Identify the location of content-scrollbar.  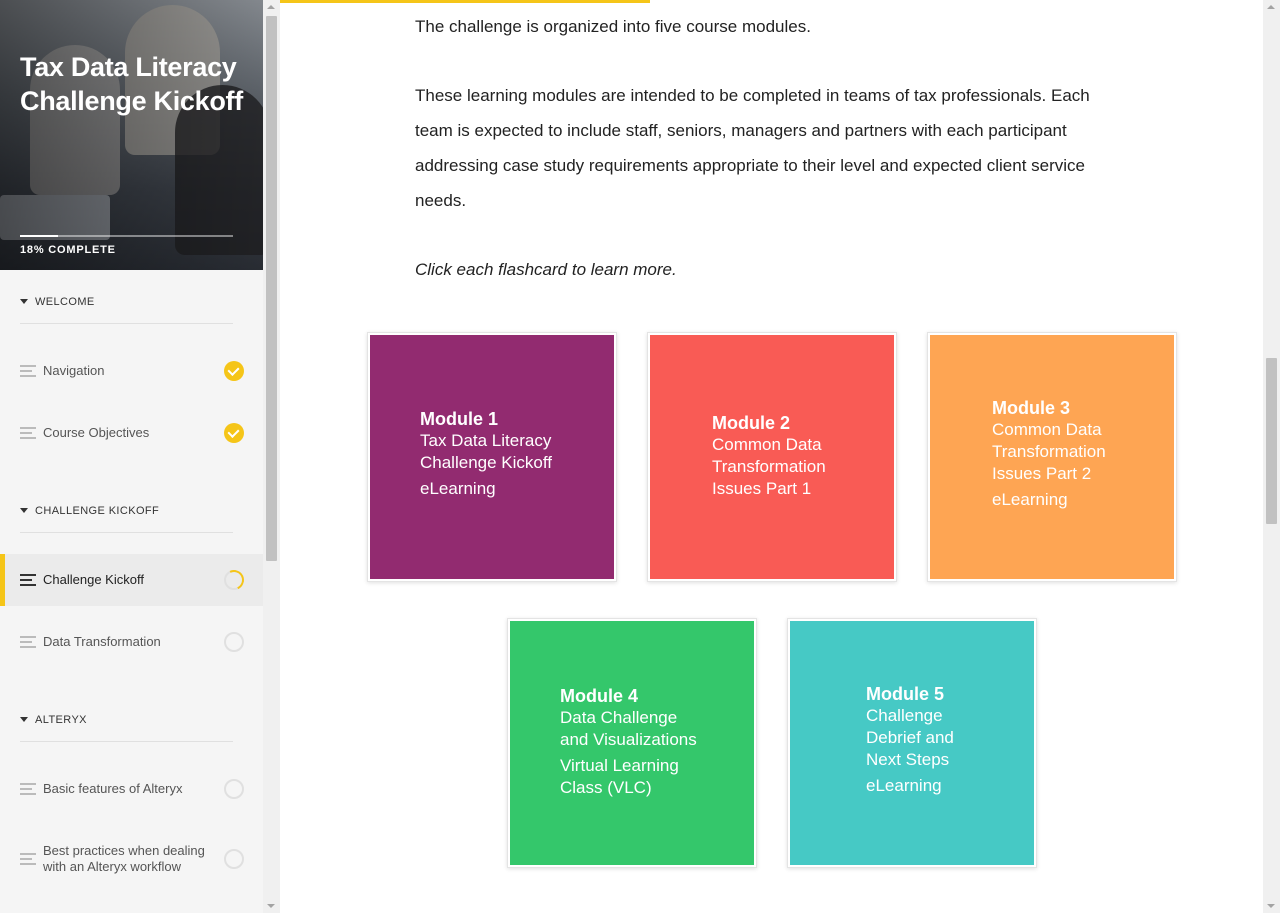
(1271, 456).